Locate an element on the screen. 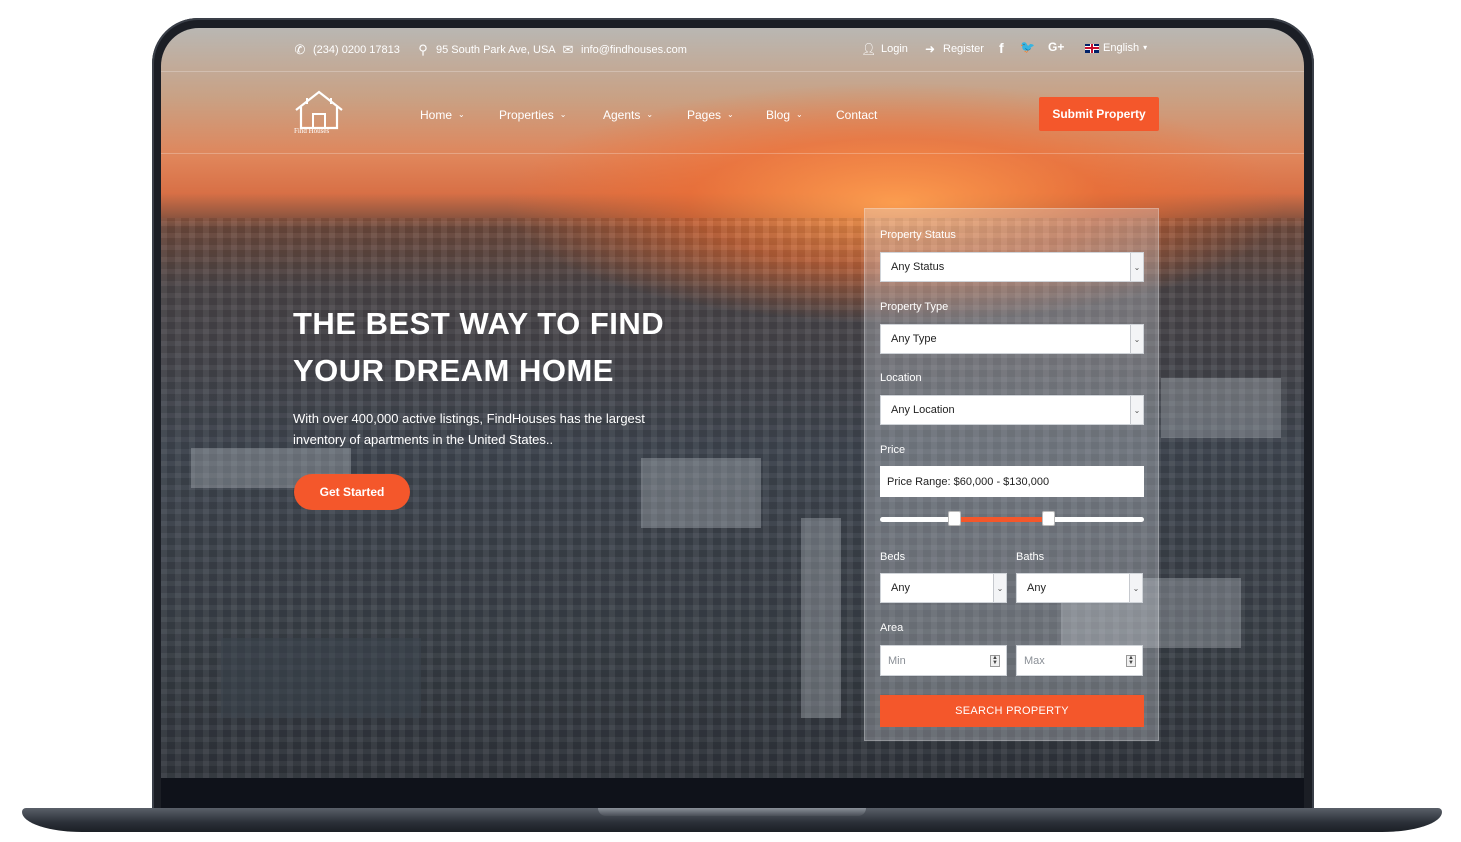  login-label: Login is located at coordinates (894, 49).